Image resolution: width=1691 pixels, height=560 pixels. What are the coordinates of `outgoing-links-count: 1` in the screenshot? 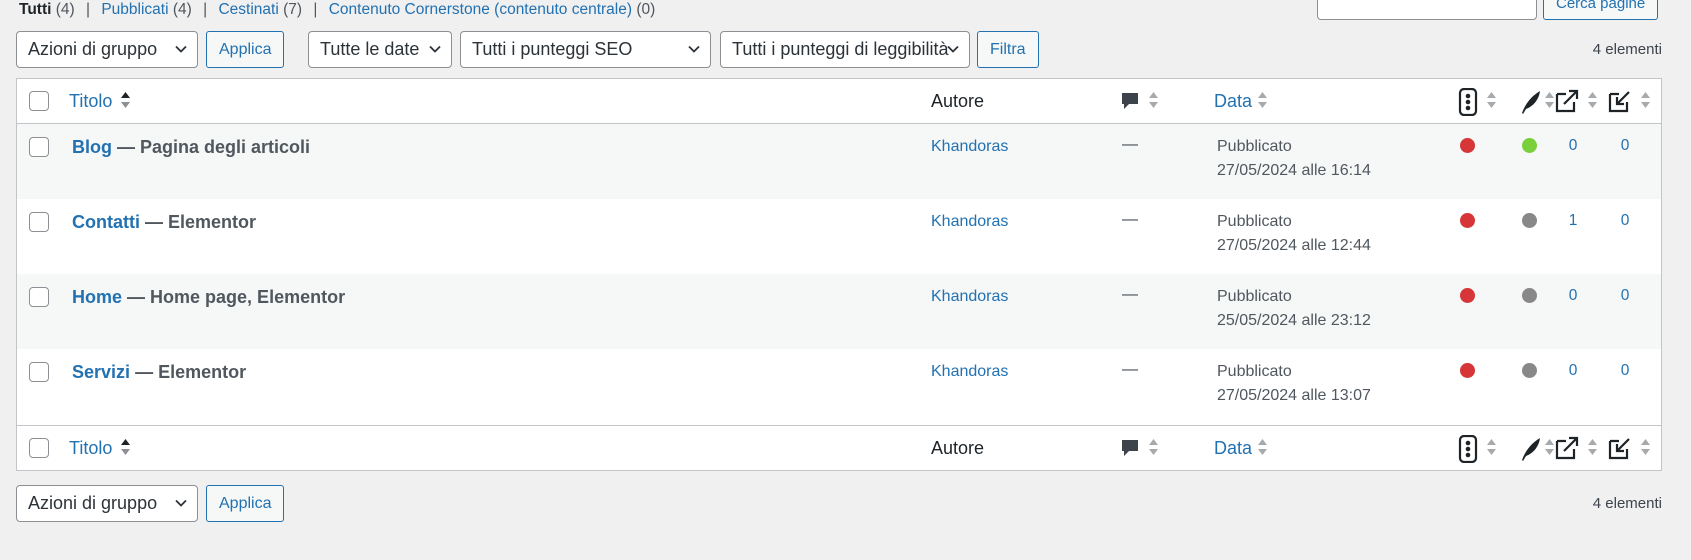 It's located at (1573, 221).